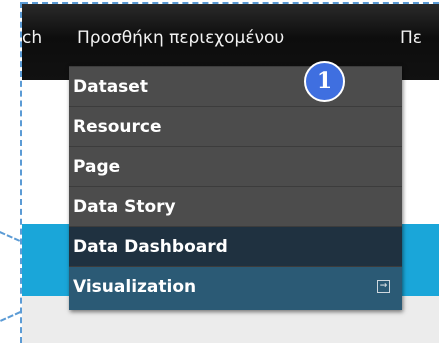 Image resolution: width=439 pixels, height=343 pixels. Describe the element at coordinates (124, 207) in the screenshot. I see `menu-item-label: Data Story` at that location.